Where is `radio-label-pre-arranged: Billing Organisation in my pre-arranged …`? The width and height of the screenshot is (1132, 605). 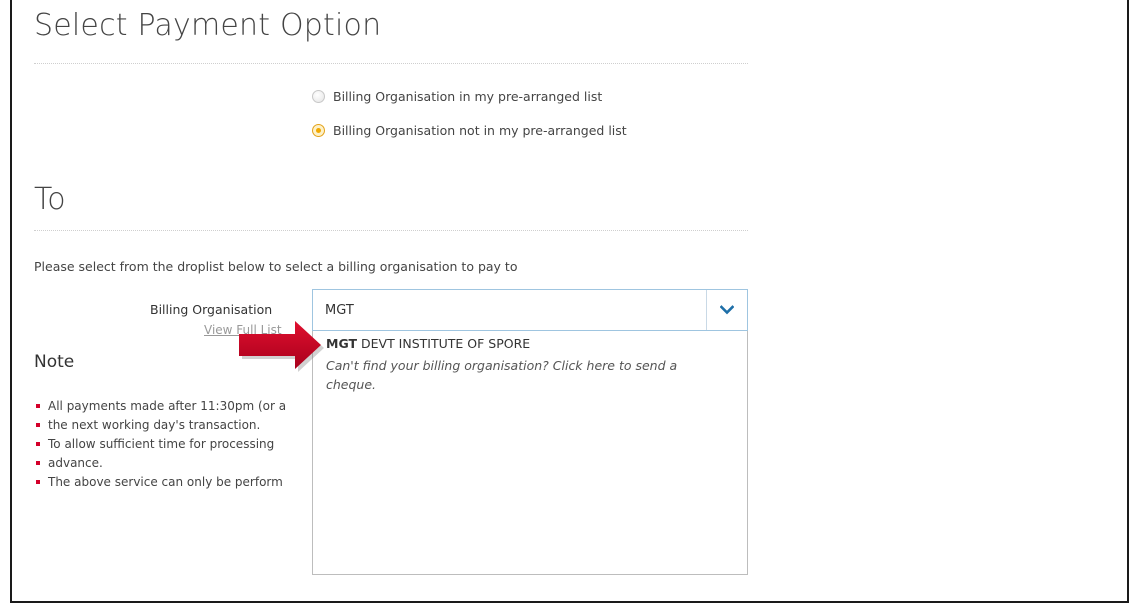 radio-label-pre-arranged: Billing Organisation in my pre-arranged … is located at coordinates (468, 96).